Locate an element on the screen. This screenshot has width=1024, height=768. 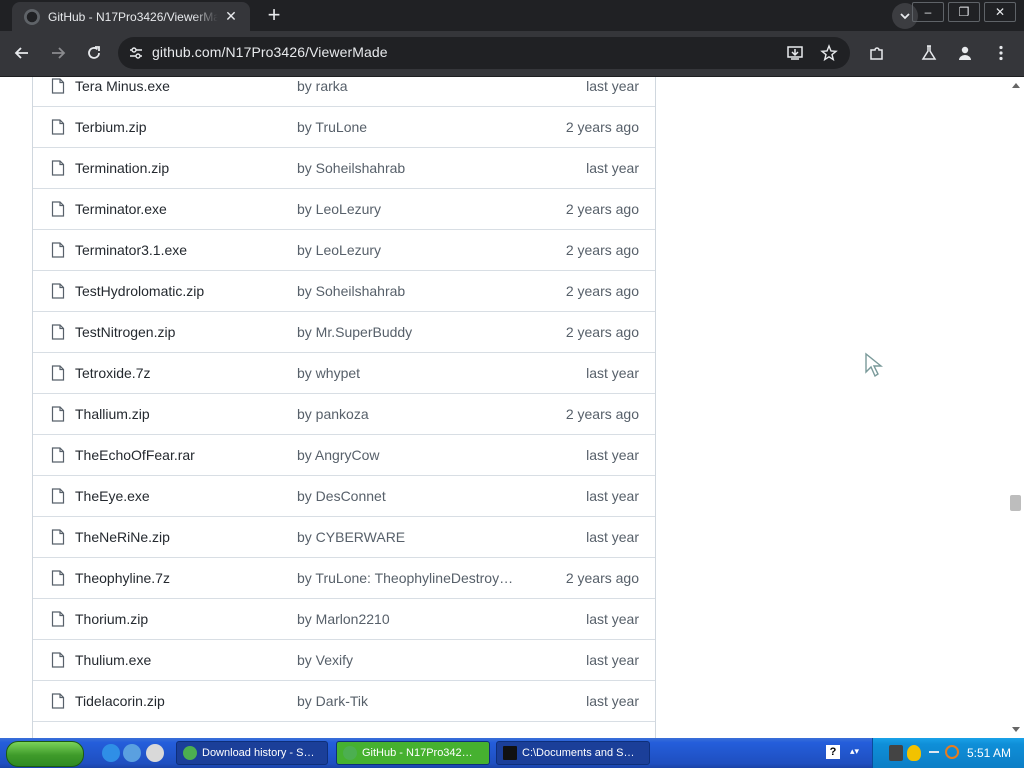
commit-author: by DesConnet is located at coordinates (407, 496).